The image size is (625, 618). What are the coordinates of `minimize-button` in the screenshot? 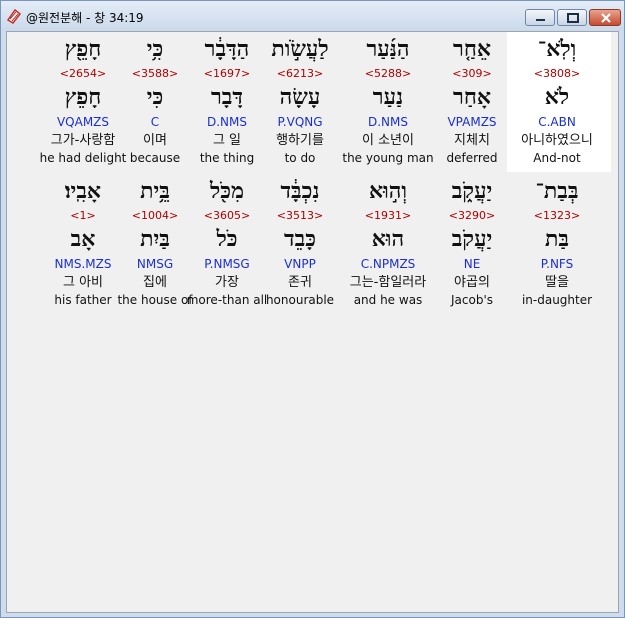 It's located at (540, 17).